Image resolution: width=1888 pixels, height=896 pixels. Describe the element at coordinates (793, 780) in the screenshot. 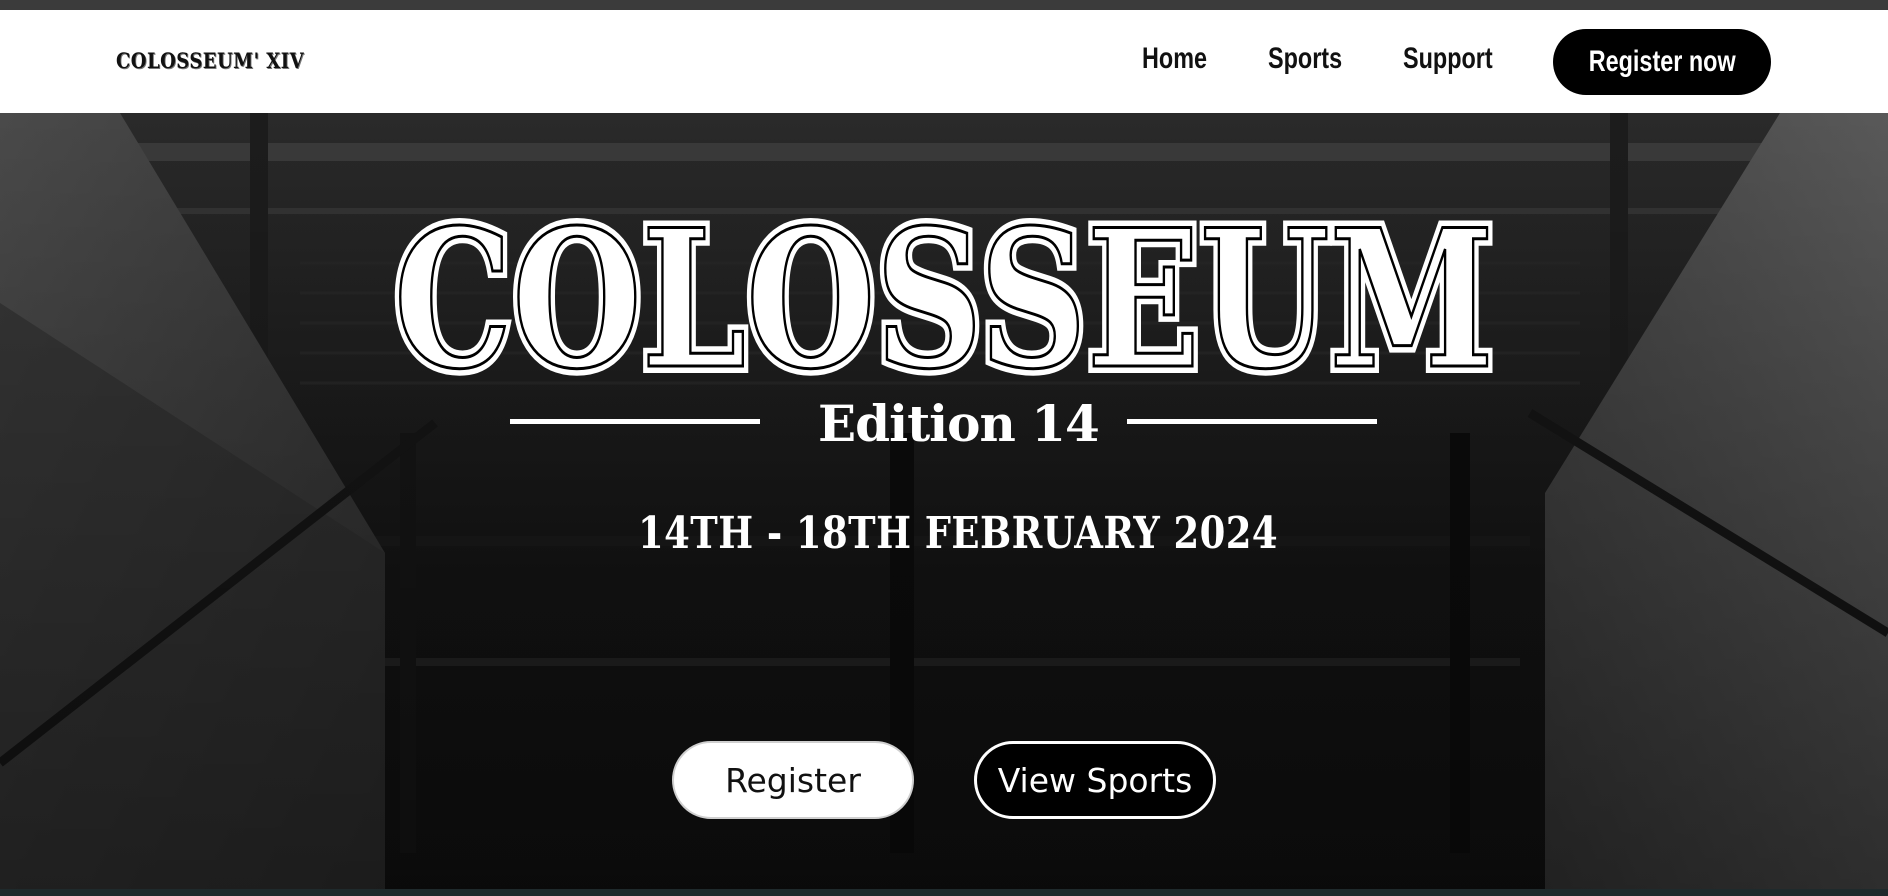

I see `register-button: Register` at that location.